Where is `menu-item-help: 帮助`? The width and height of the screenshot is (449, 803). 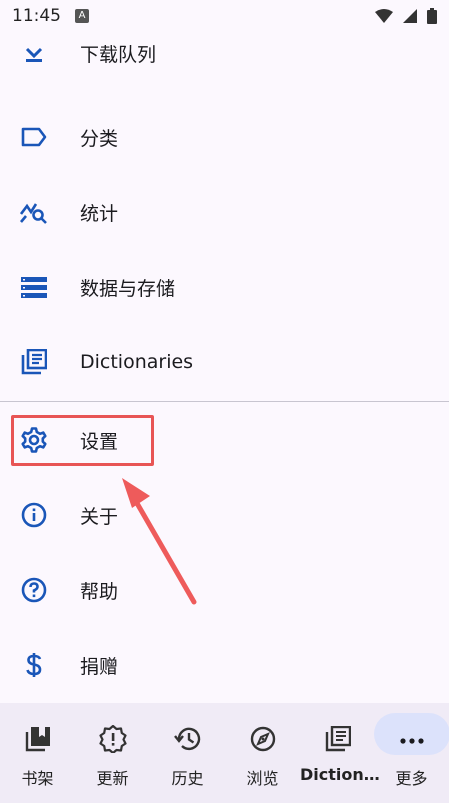
menu-item-help: 帮助 is located at coordinates (224, 590).